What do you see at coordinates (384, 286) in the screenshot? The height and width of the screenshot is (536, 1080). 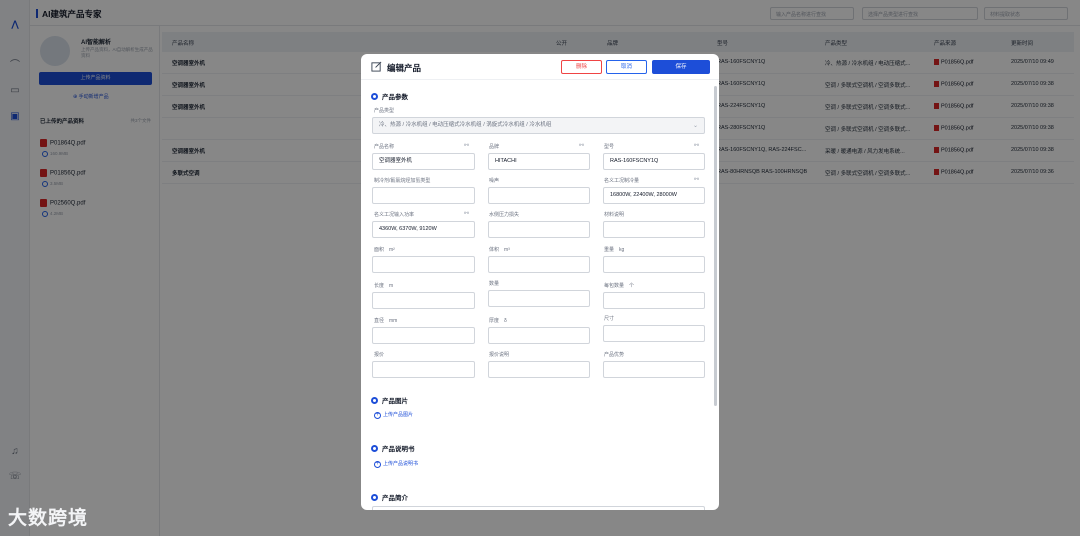 I see `length-label: 长度 m` at bounding box center [384, 286].